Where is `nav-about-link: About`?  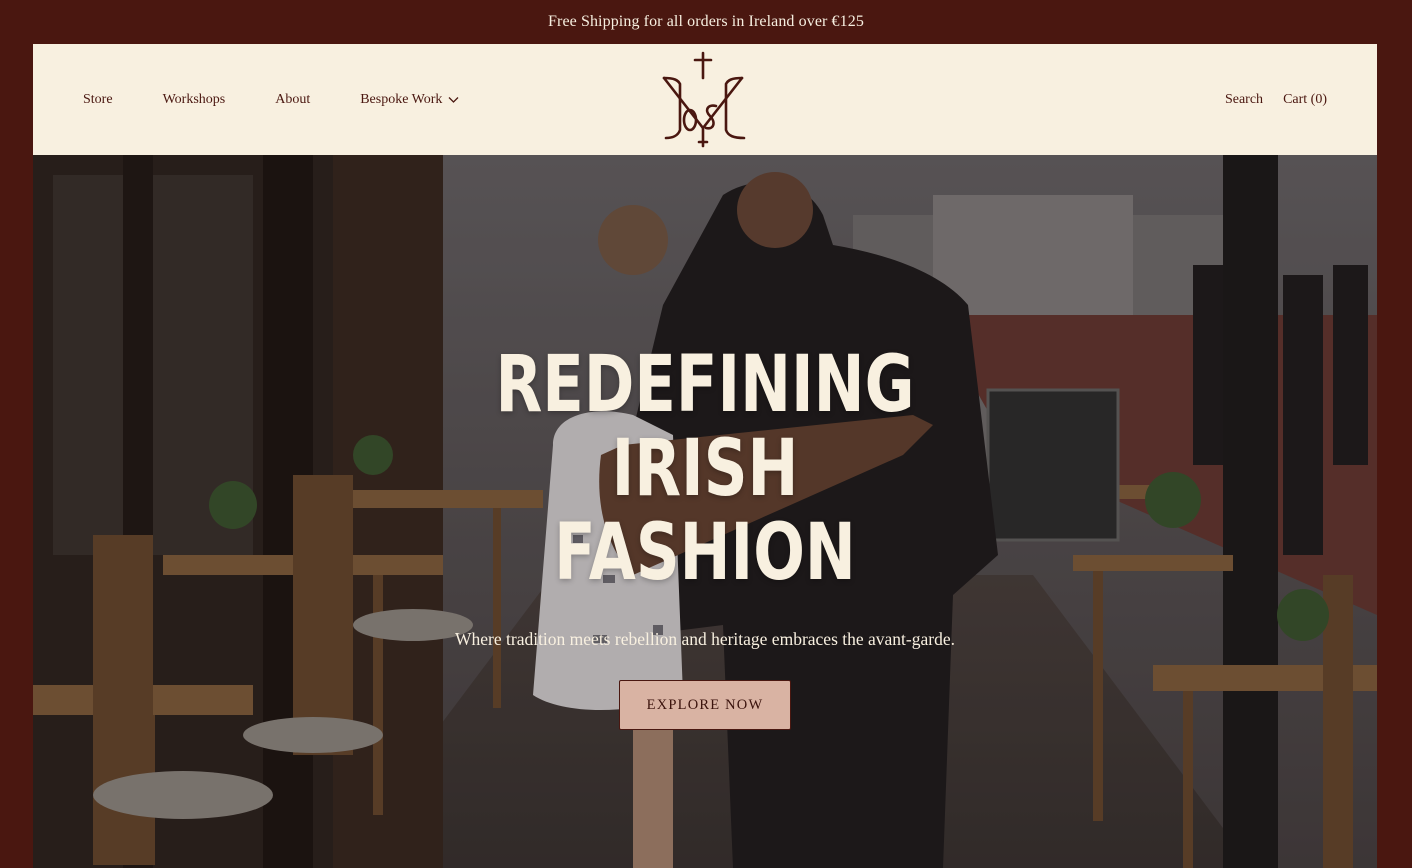 nav-about-link: About is located at coordinates (292, 100).